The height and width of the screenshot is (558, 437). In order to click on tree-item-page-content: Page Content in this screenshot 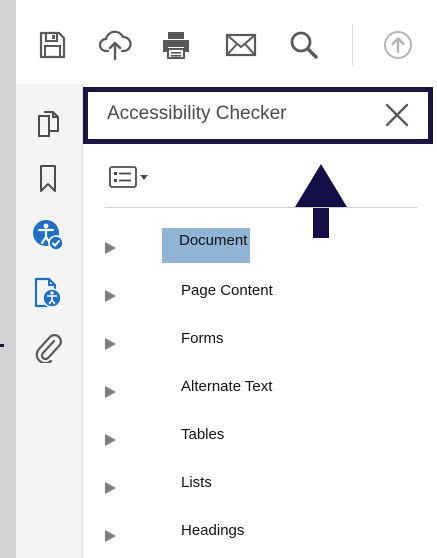, I will do `click(260, 292)`.